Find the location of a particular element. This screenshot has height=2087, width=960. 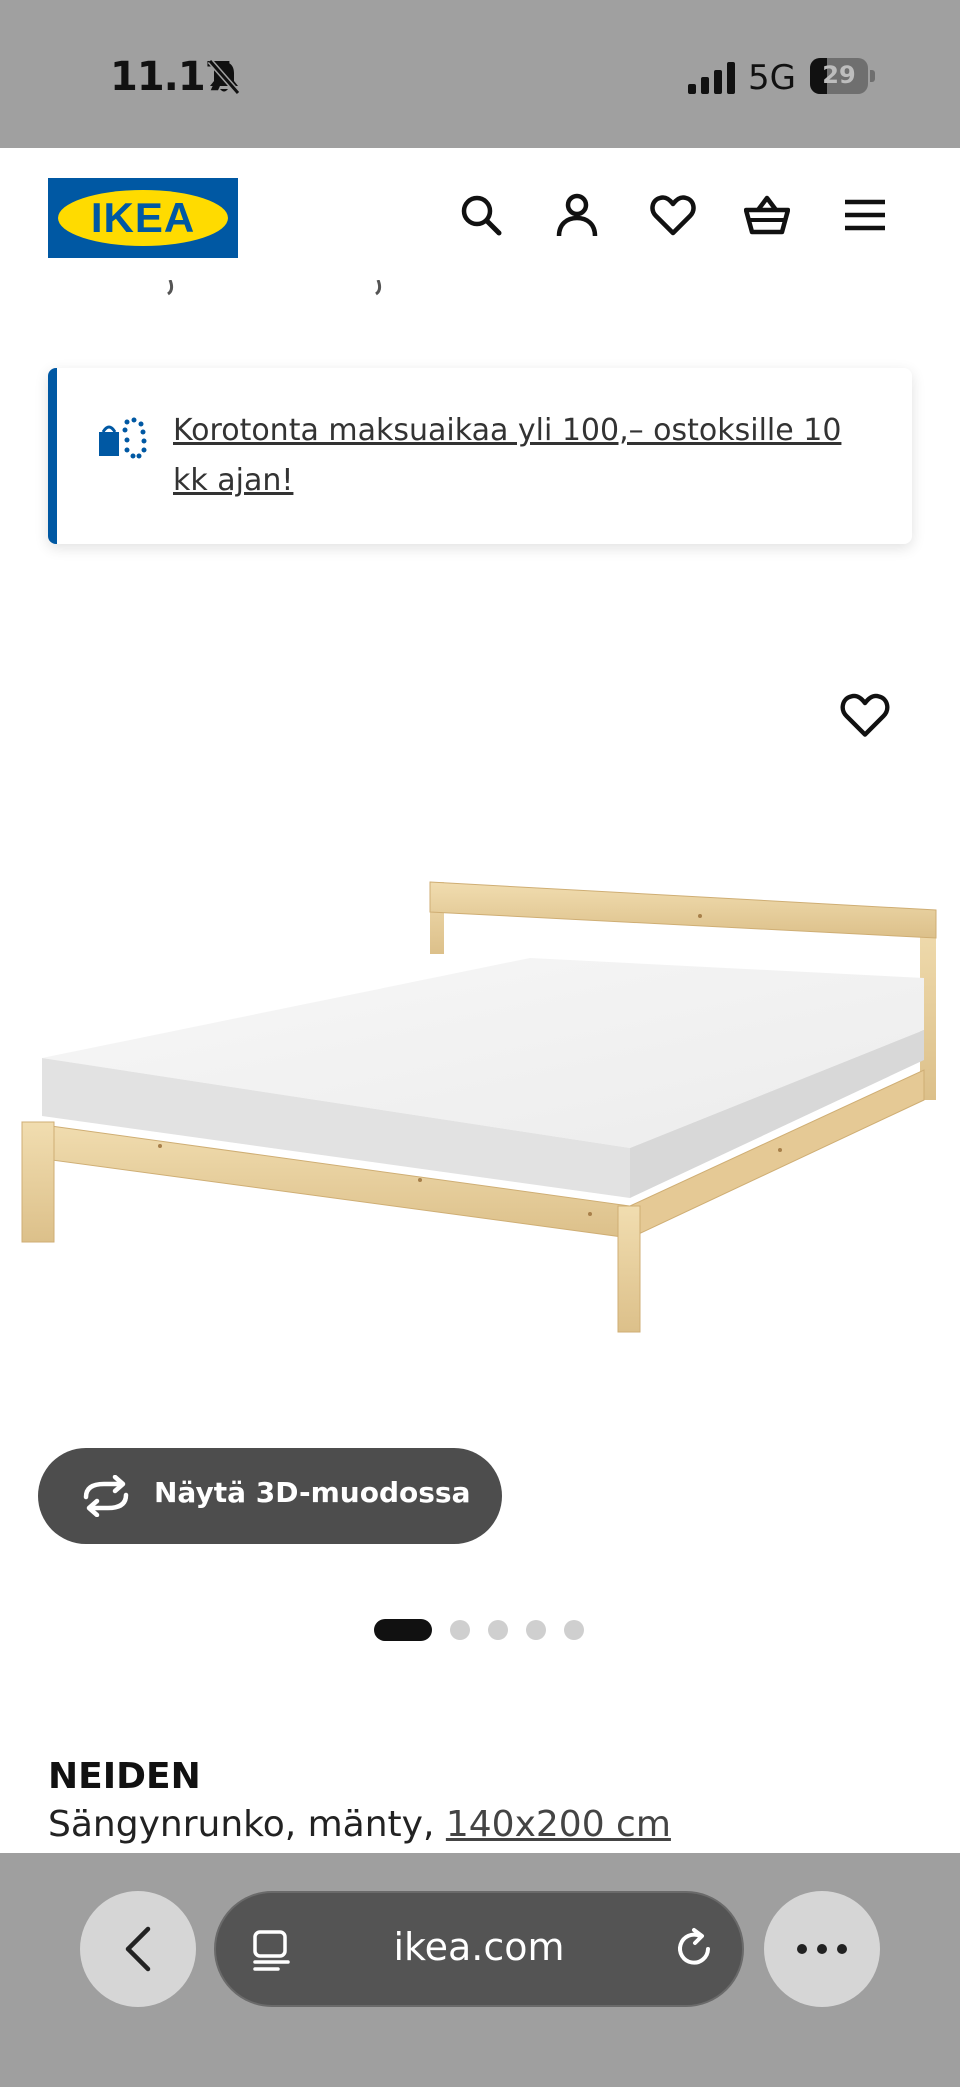

back-button is located at coordinates (138, 1949).